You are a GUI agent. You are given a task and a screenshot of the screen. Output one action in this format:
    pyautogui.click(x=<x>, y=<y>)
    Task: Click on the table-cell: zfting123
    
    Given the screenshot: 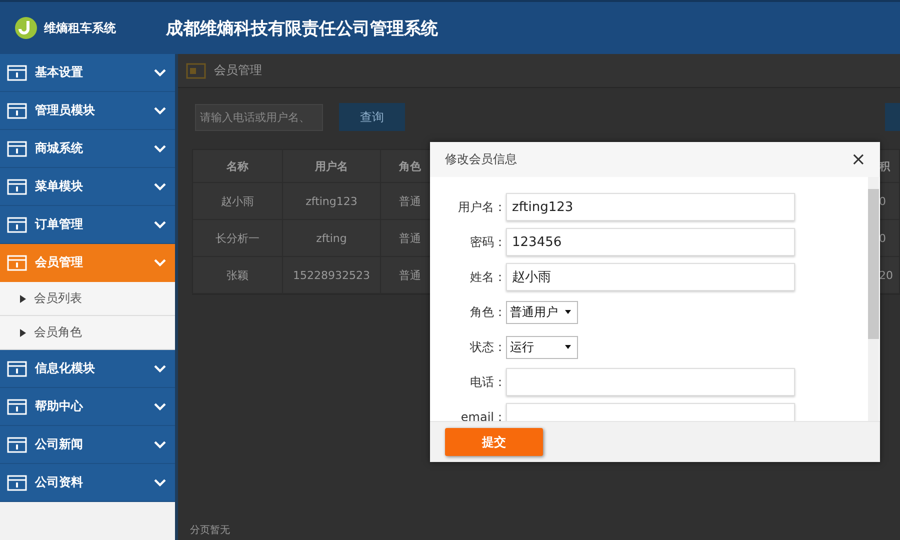 What is the action you would take?
    pyautogui.click(x=332, y=201)
    